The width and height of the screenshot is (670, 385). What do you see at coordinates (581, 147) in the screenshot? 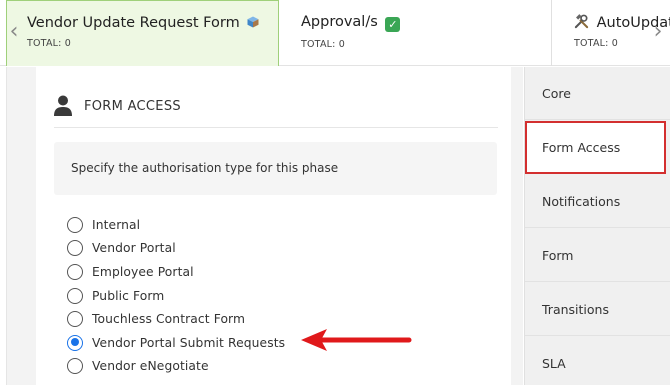
I see `sidebar-item-label: Form Access` at bounding box center [581, 147].